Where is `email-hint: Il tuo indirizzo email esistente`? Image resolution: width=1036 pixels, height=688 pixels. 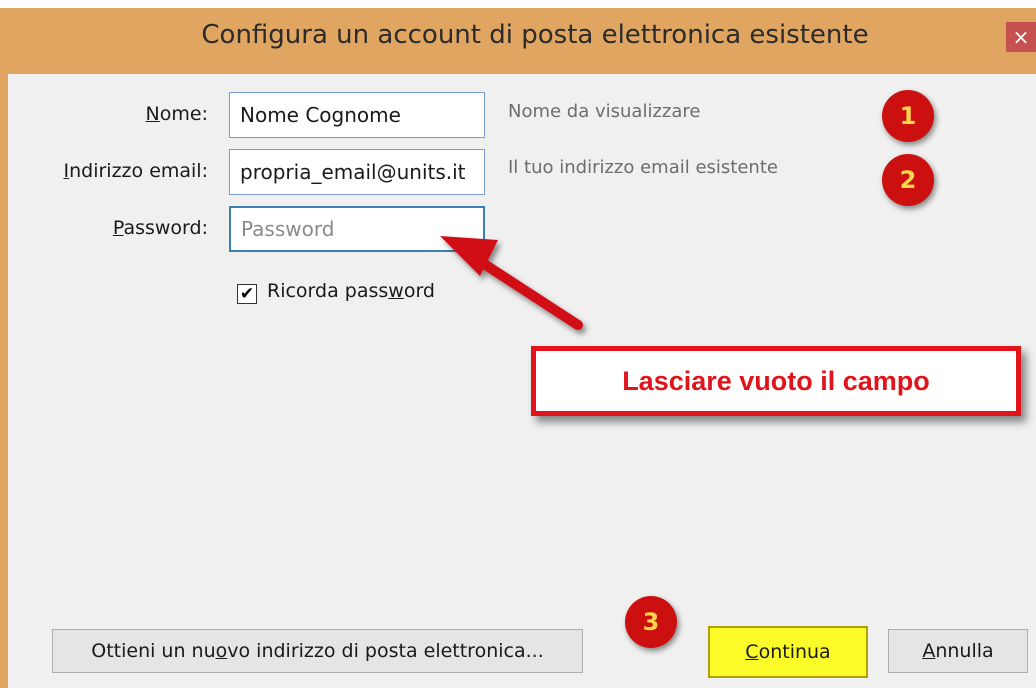 email-hint: Il tuo indirizzo email esistente is located at coordinates (643, 167).